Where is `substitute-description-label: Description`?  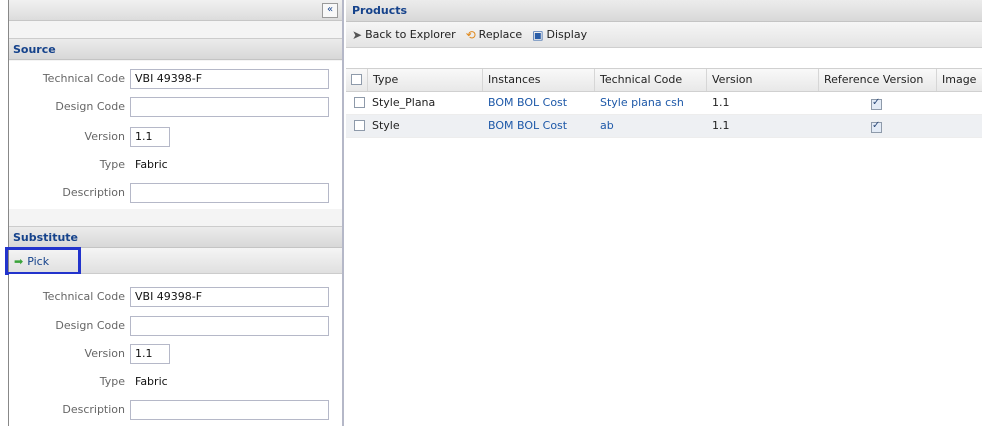 substitute-description-label: Description is located at coordinates (93, 409).